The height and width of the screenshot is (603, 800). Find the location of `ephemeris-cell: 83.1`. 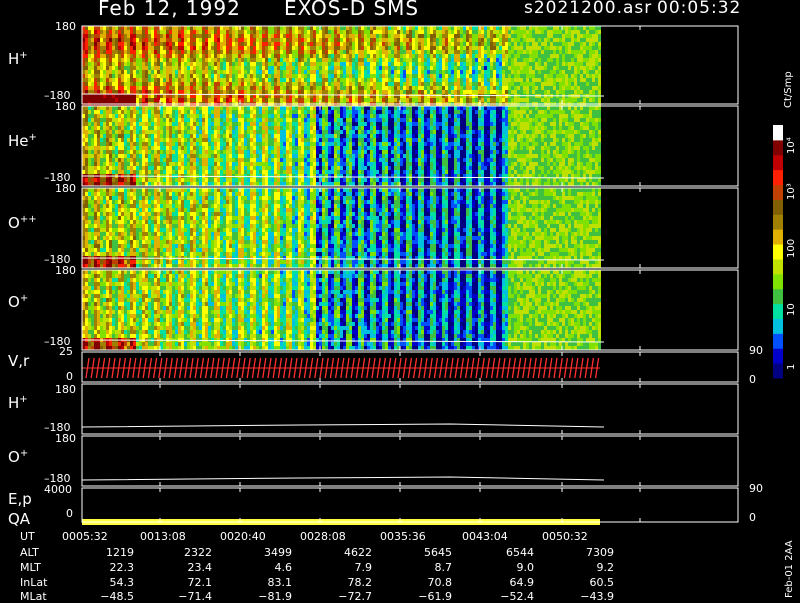

ephemeris-cell: 83.1 is located at coordinates (262, 582).